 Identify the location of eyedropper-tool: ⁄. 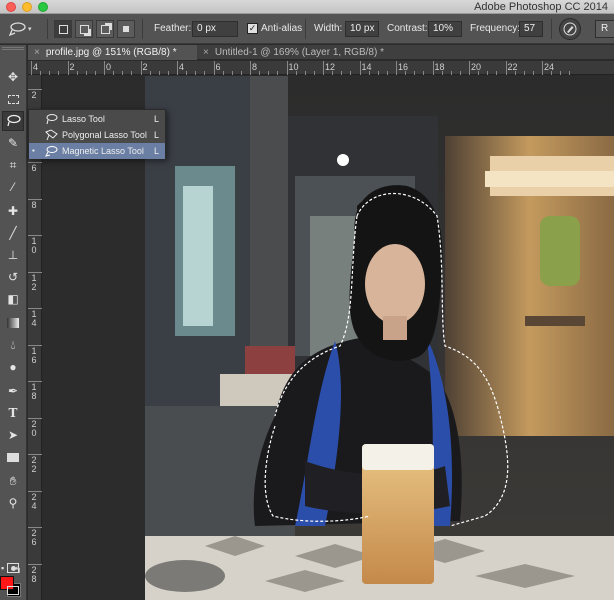
(13, 187).